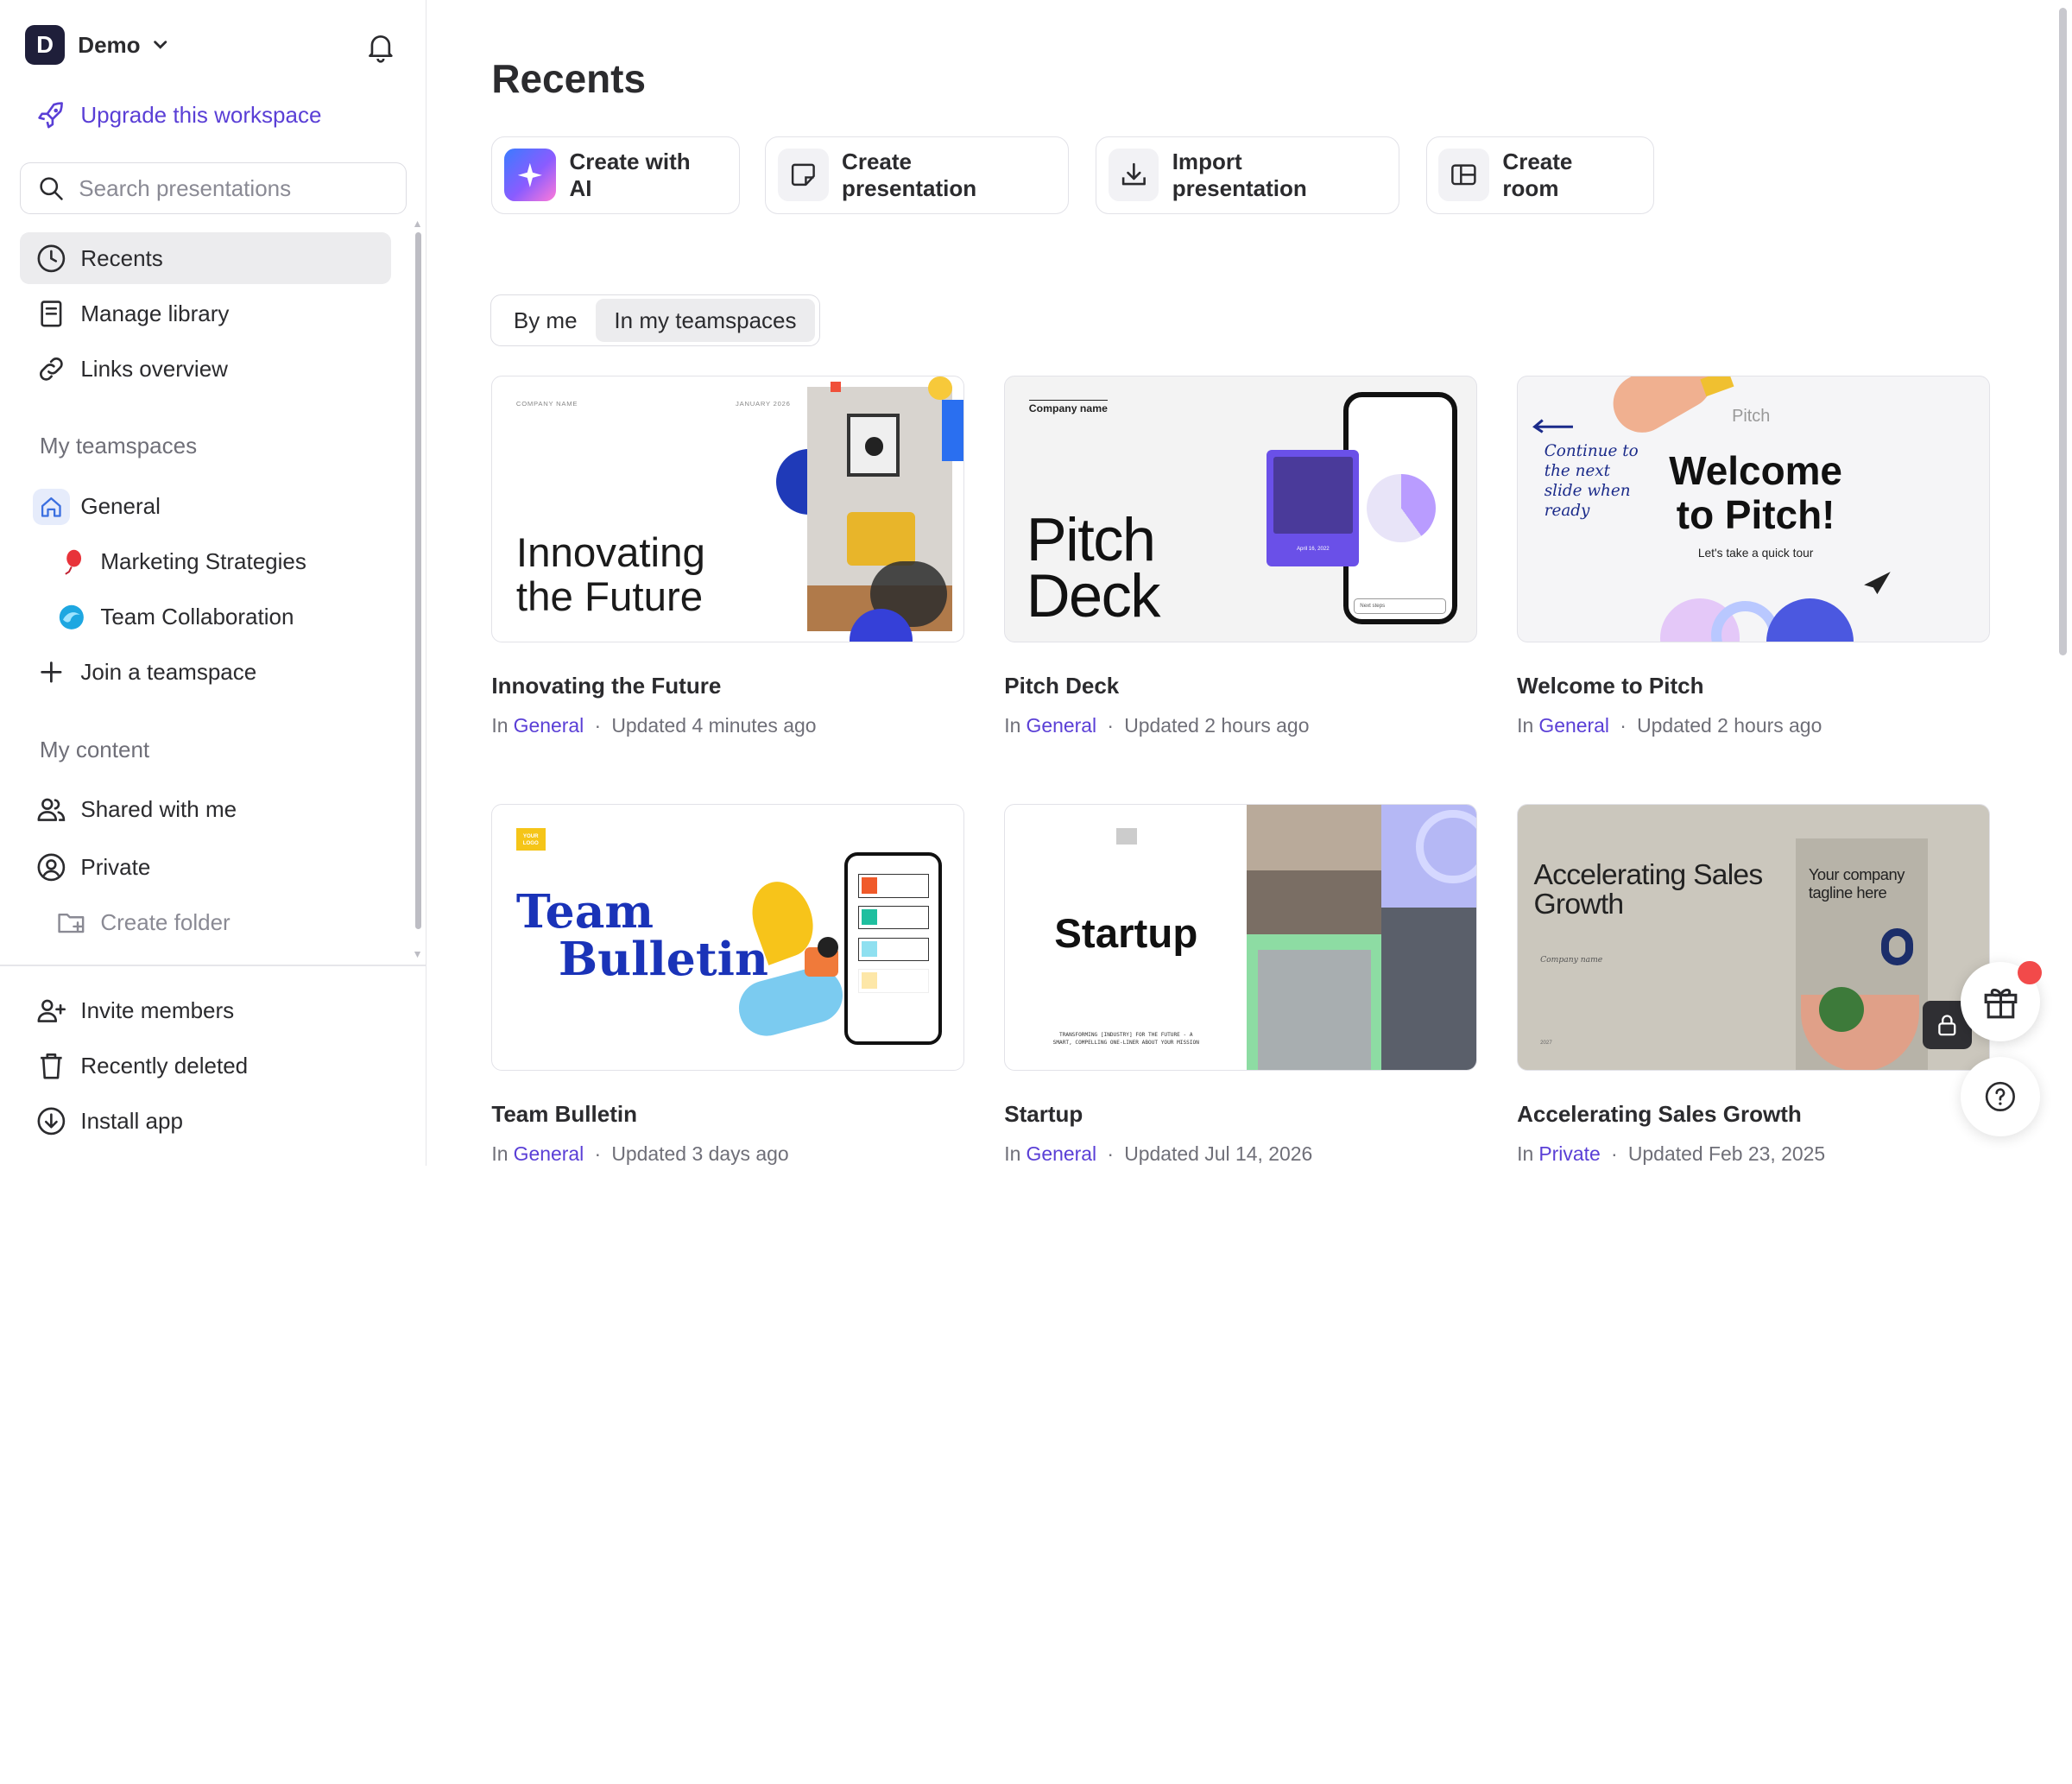 This screenshot has height=1784, width=2072. What do you see at coordinates (1877, 583) in the screenshot?
I see `cursor-icon` at bounding box center [1877, 583].